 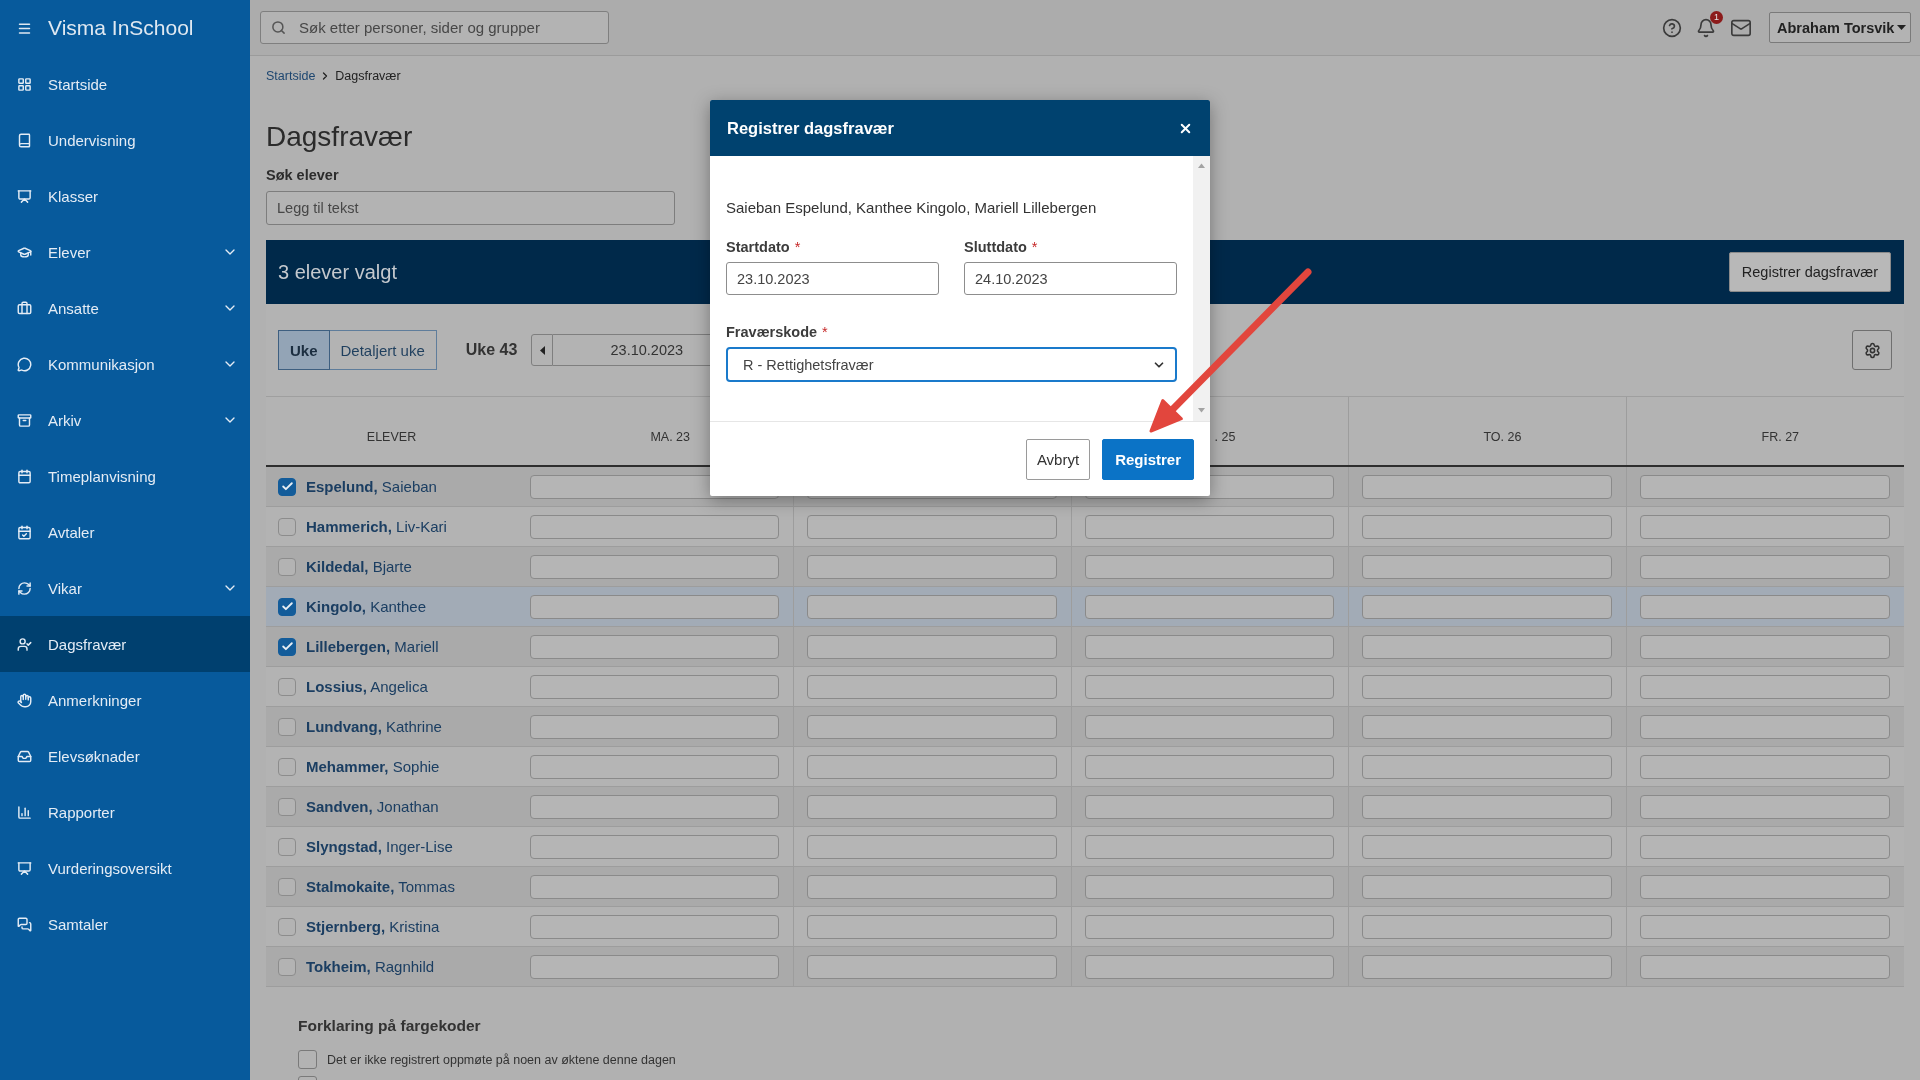 What do you see at coordinates (125, 196) in the screenshot?
I see `sidebar-item: Klasser` at bounding box center [125, 196].